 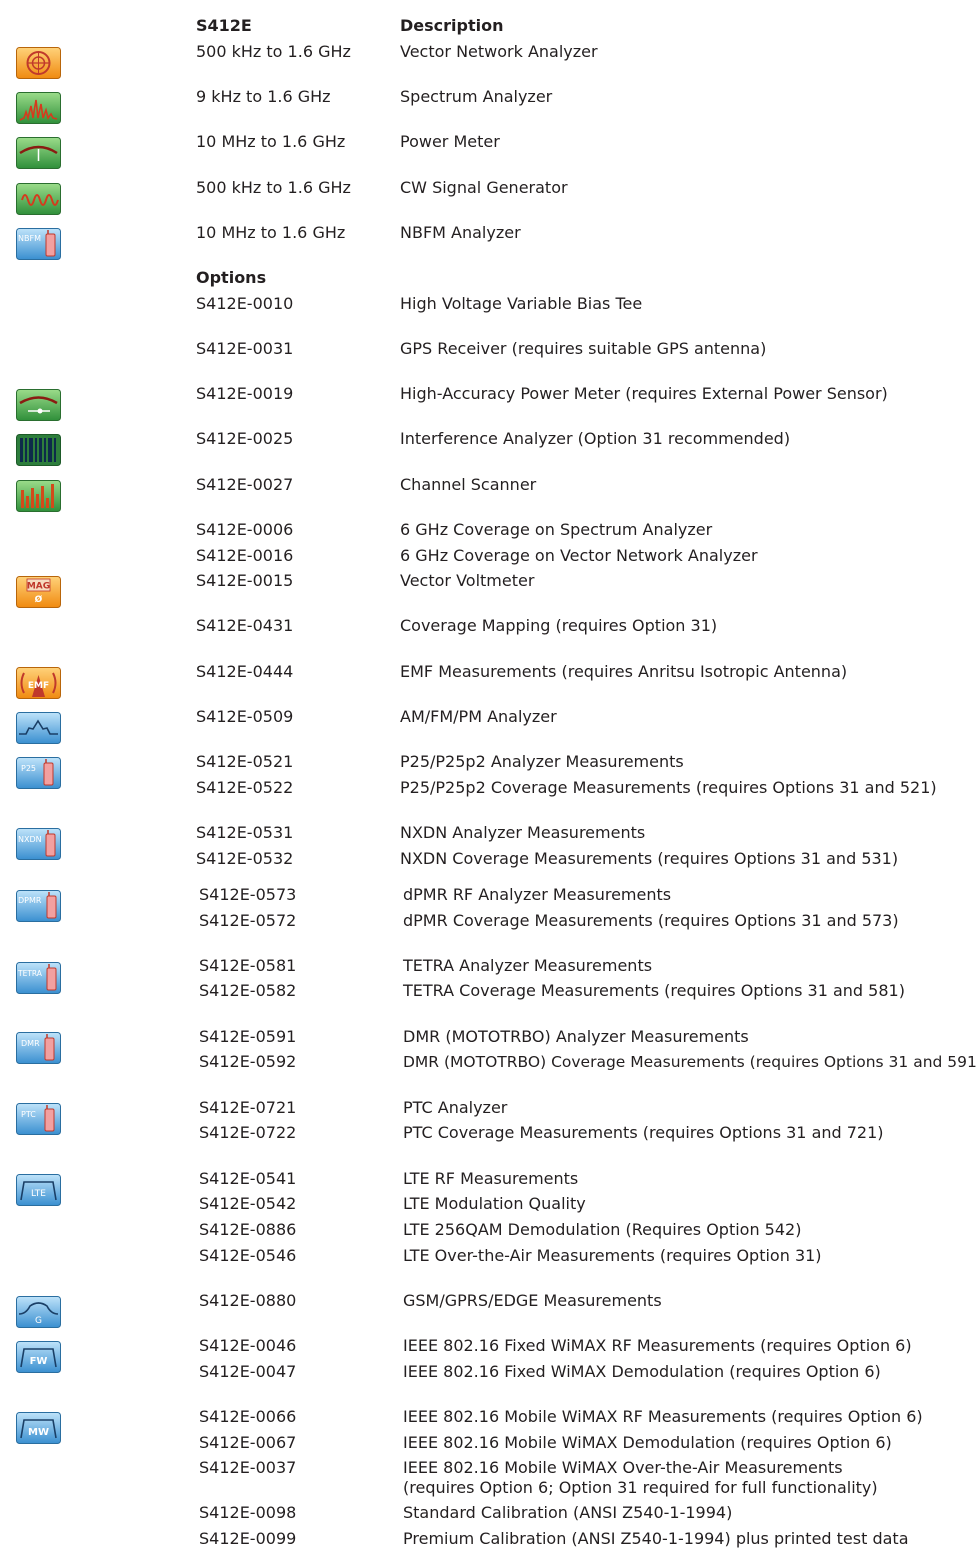 What do you see at coordinates (452, 25) in the screenshot?
I see `description-heading: Description` at bounding box center [452, 25].